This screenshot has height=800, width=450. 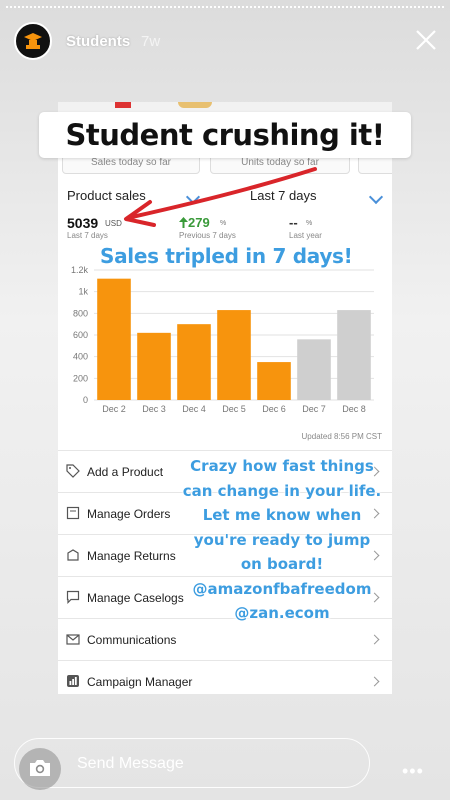 What do you see at coordinates (80, 378) in the screenshot?
I see `y-tick-label: 200` at bounding box center [80, 378].